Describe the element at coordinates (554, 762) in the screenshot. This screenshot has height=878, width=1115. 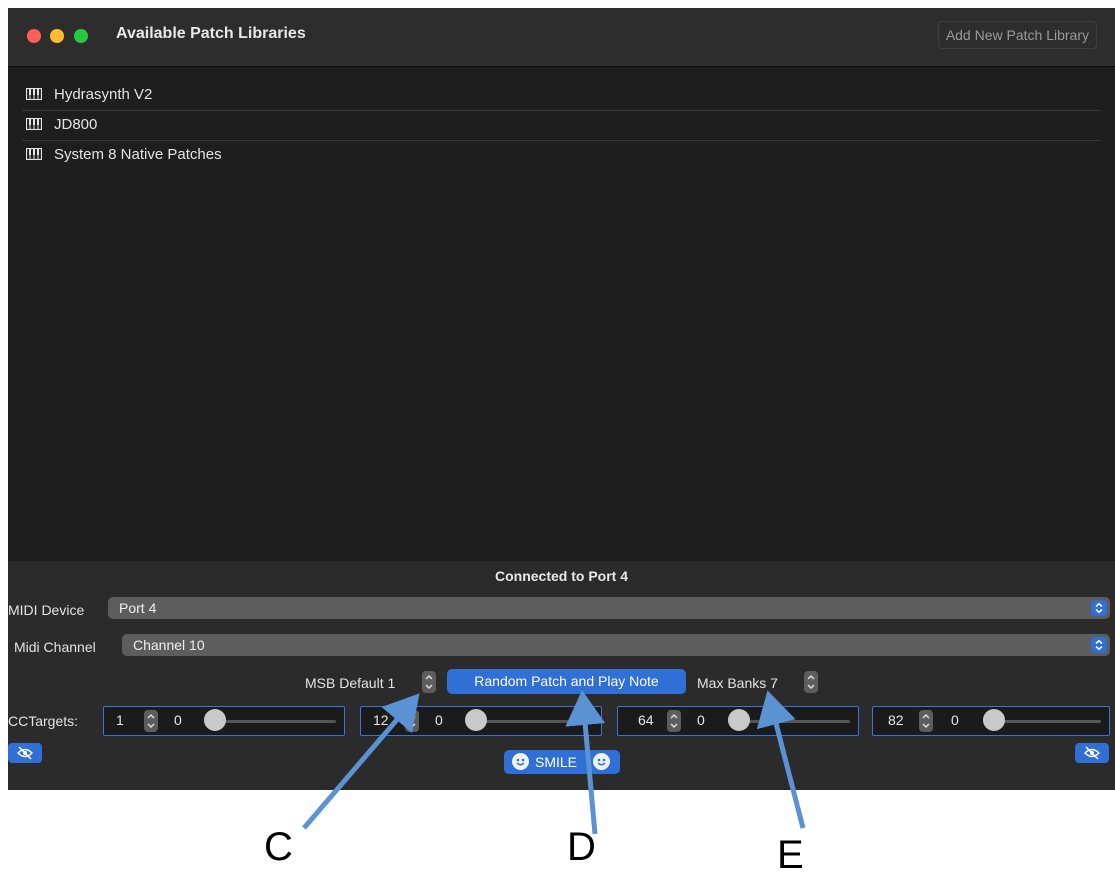
I see `annotation-arrows` at that location.